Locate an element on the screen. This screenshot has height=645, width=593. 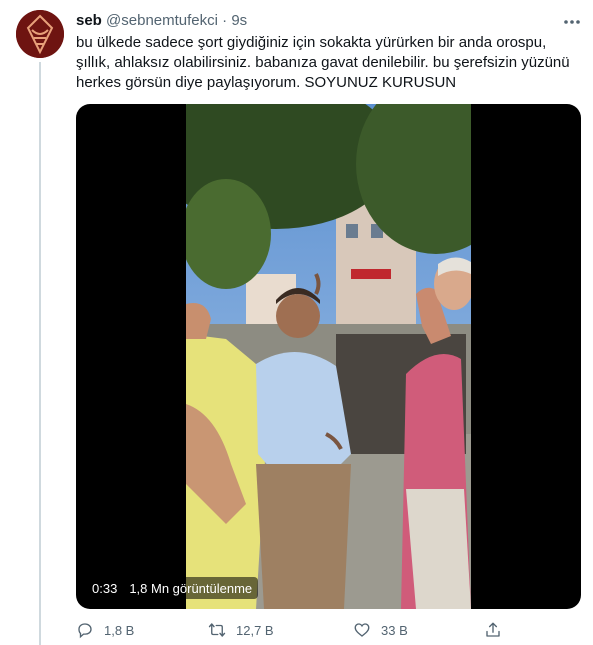
more-icon is located at coordinates (572, 22).